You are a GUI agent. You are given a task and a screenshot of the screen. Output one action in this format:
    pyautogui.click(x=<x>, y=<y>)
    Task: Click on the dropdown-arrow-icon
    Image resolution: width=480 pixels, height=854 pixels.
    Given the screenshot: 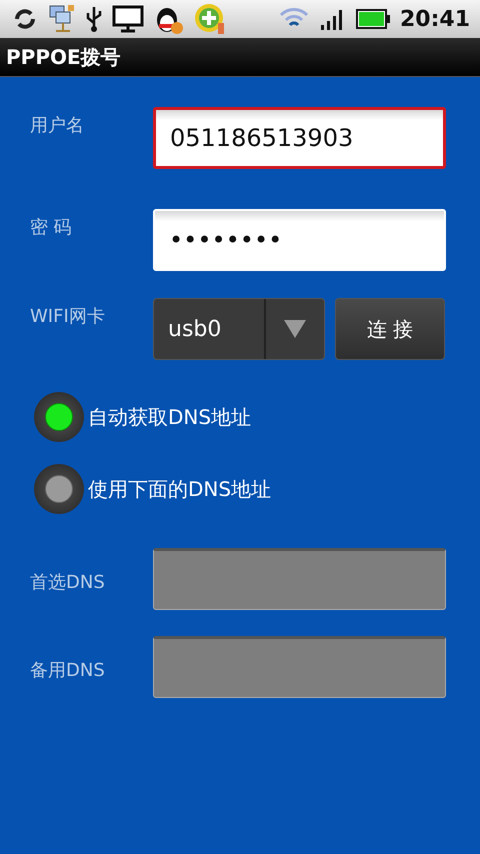 What is the action you would take?
    pyautogui.click(x=295, y=329)
    